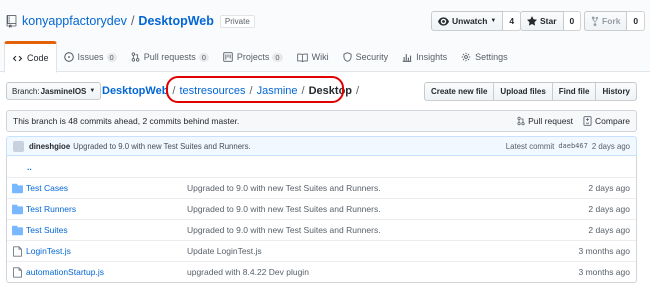 This screenshot has height=299, width=650. I want to click on commit-time: 2 days ago, so click(610, 146).